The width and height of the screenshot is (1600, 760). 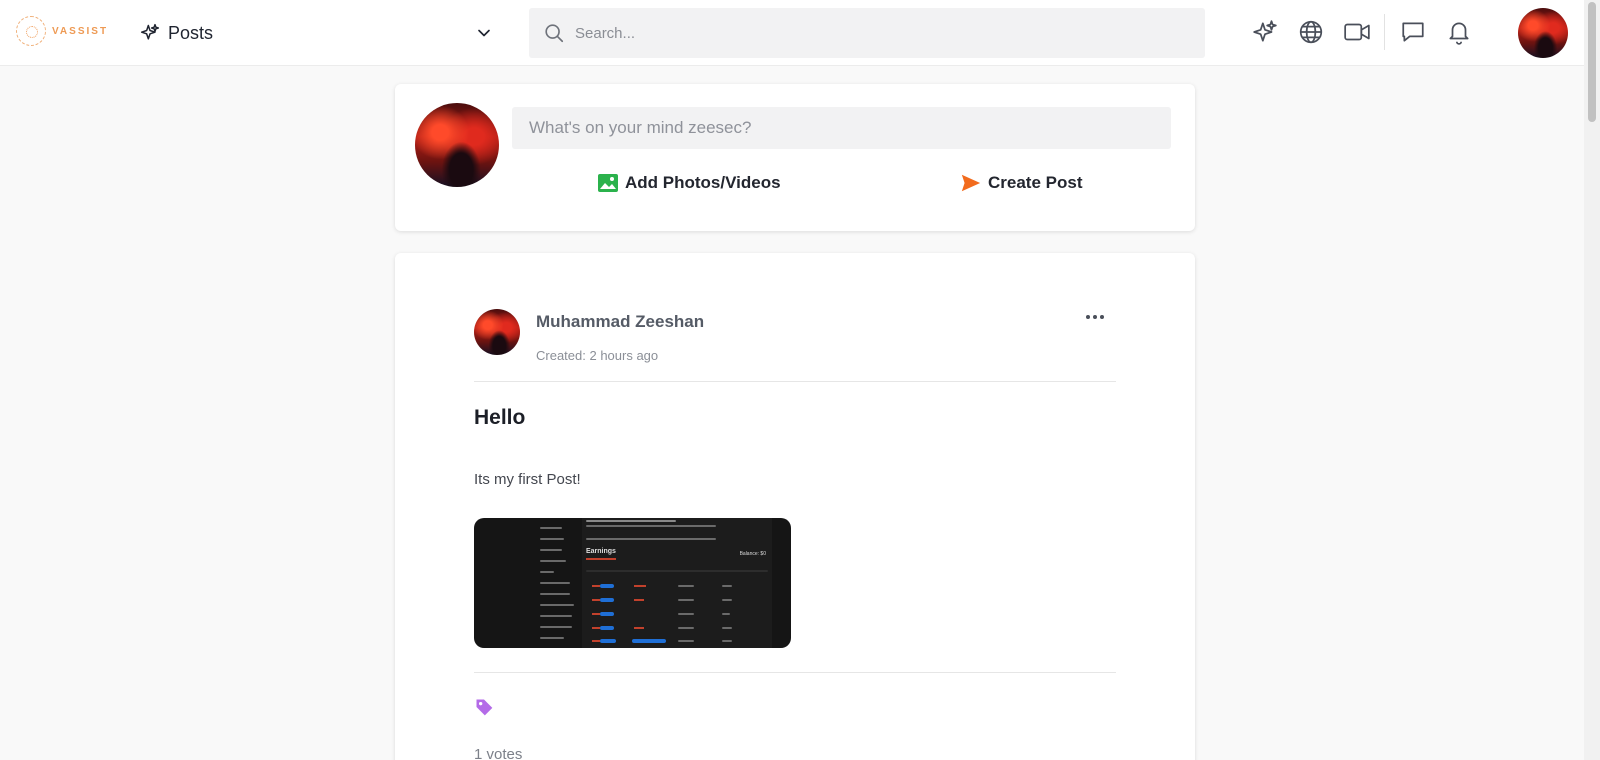 I want to click on app-logo: VASSIST, so click(x=62, y=31).